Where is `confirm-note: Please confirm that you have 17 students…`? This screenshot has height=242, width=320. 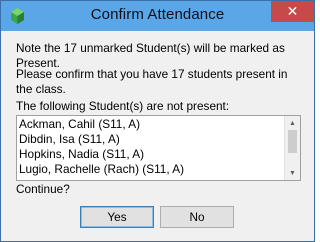 confirm-note: Please confirm that you have 17 students… is located at coordinates (152, 81).